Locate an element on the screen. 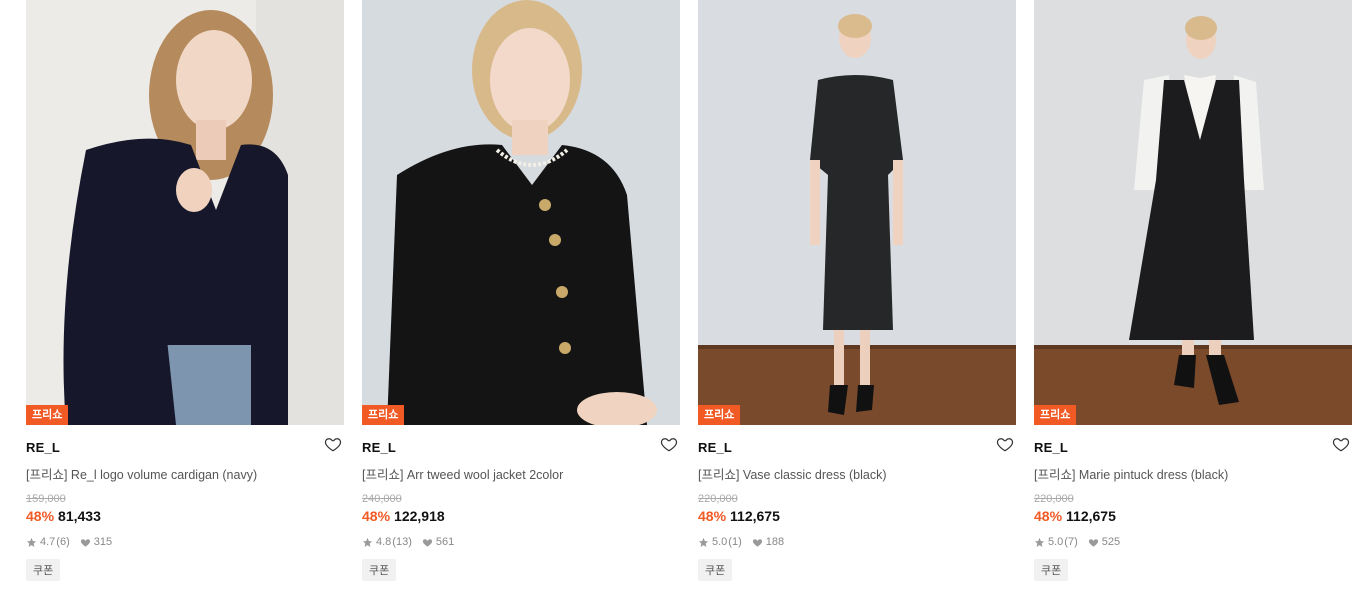  product-meta: 4.8 (13) 561 is located at coordinates (521, 542).